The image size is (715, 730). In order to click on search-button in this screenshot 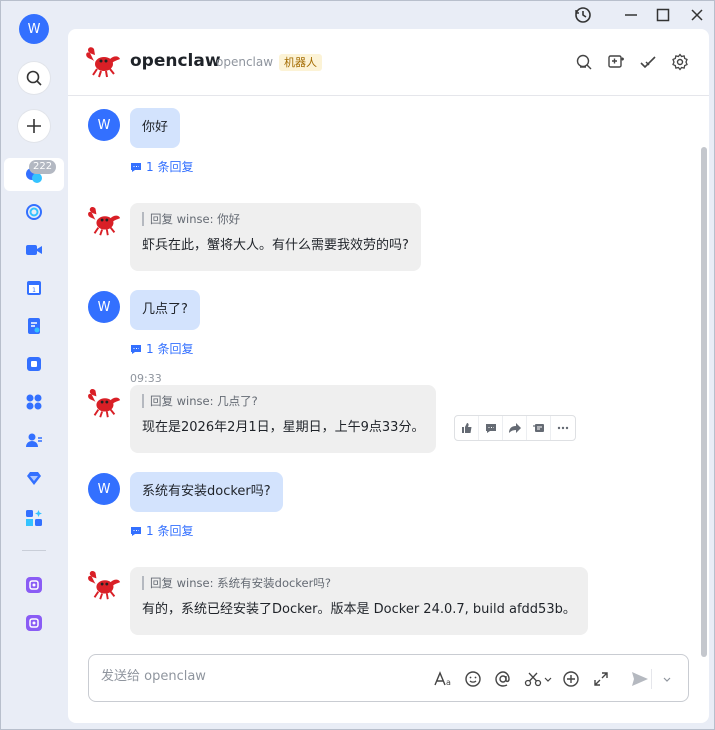, I will do `click(34, 78)`.